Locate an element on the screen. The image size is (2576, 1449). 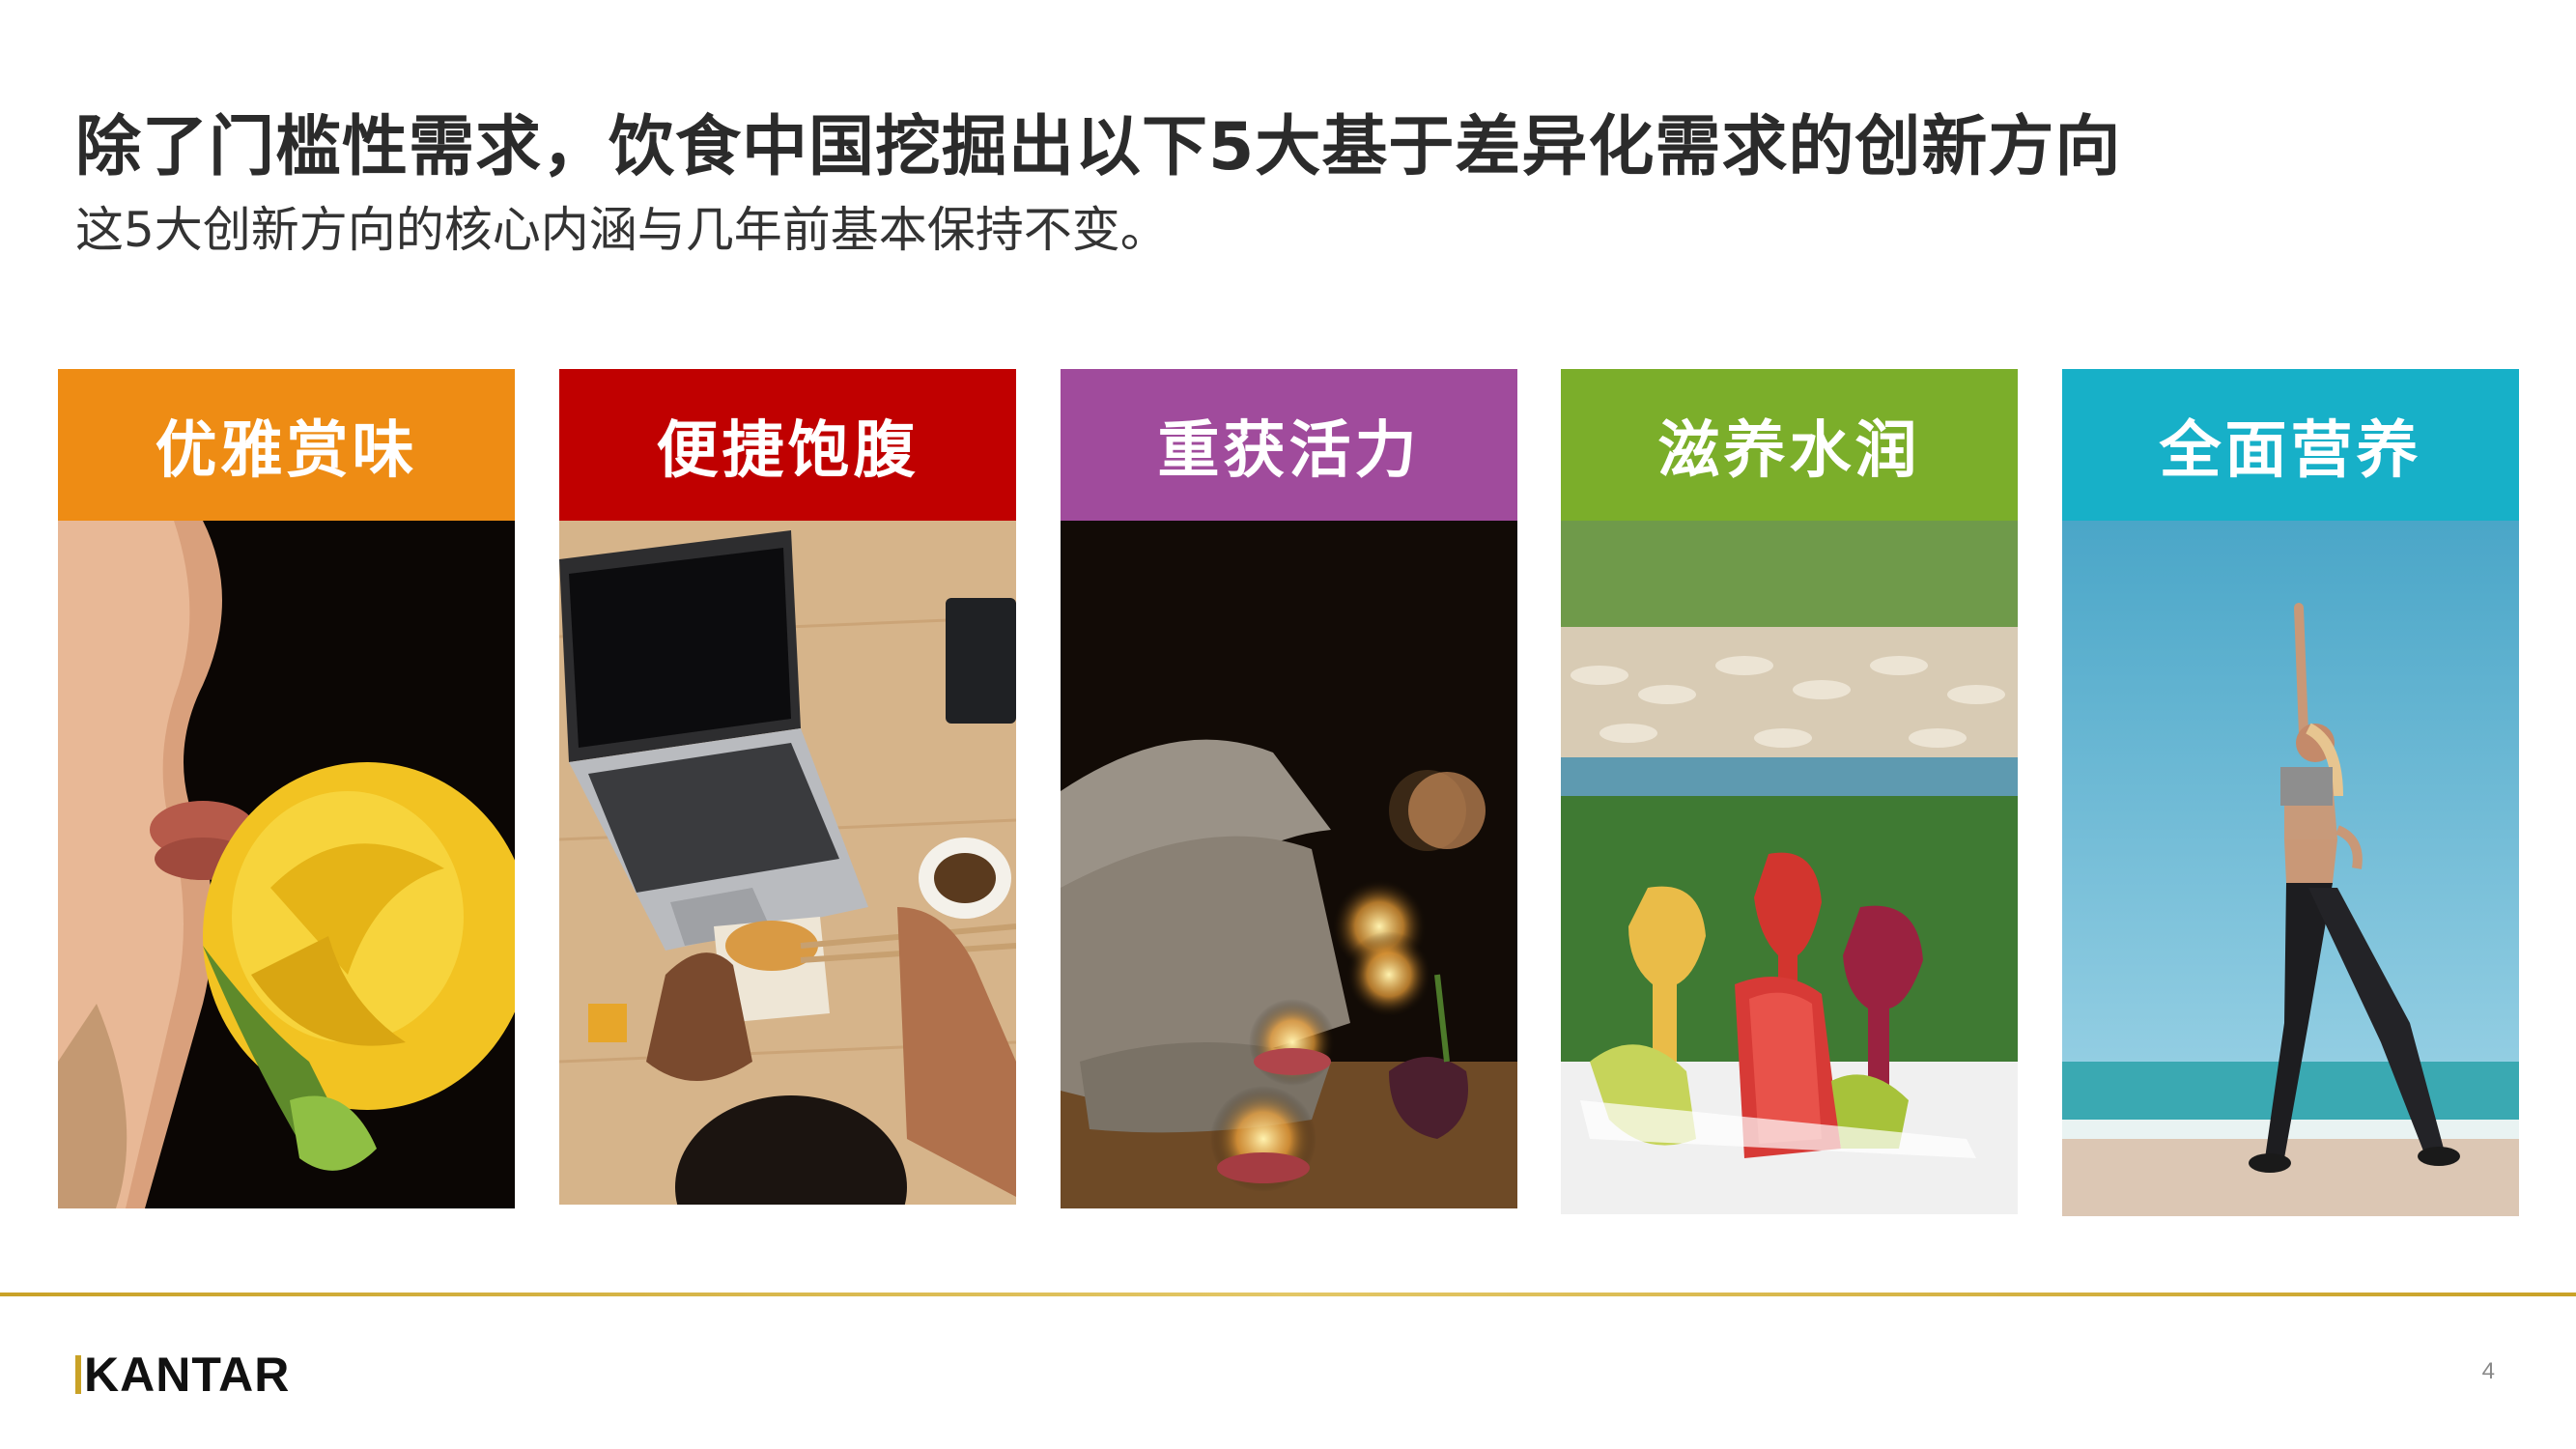
card-header: 全面营养 is located at coordinates (2290, 445).